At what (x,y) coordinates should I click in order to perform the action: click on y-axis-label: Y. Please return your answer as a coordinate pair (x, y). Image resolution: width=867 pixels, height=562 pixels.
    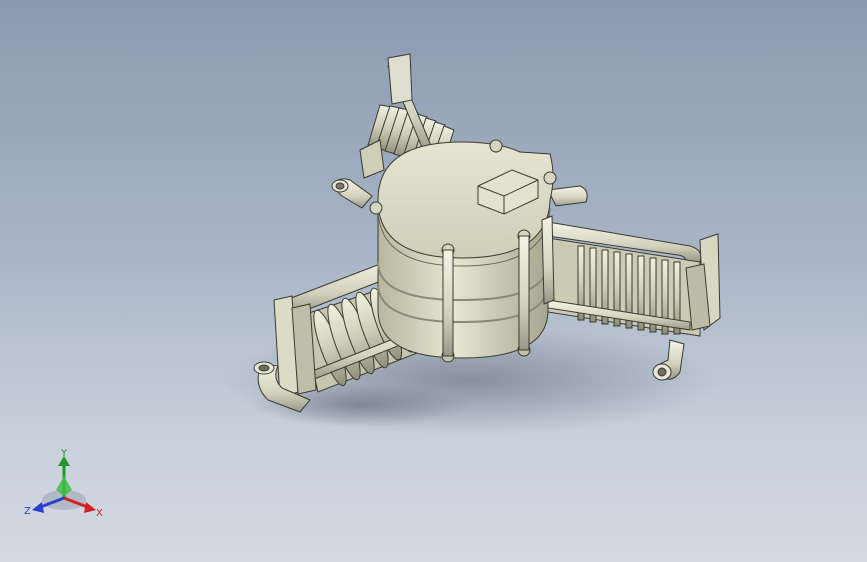
    Looking at the image, I should click on (64, 453).